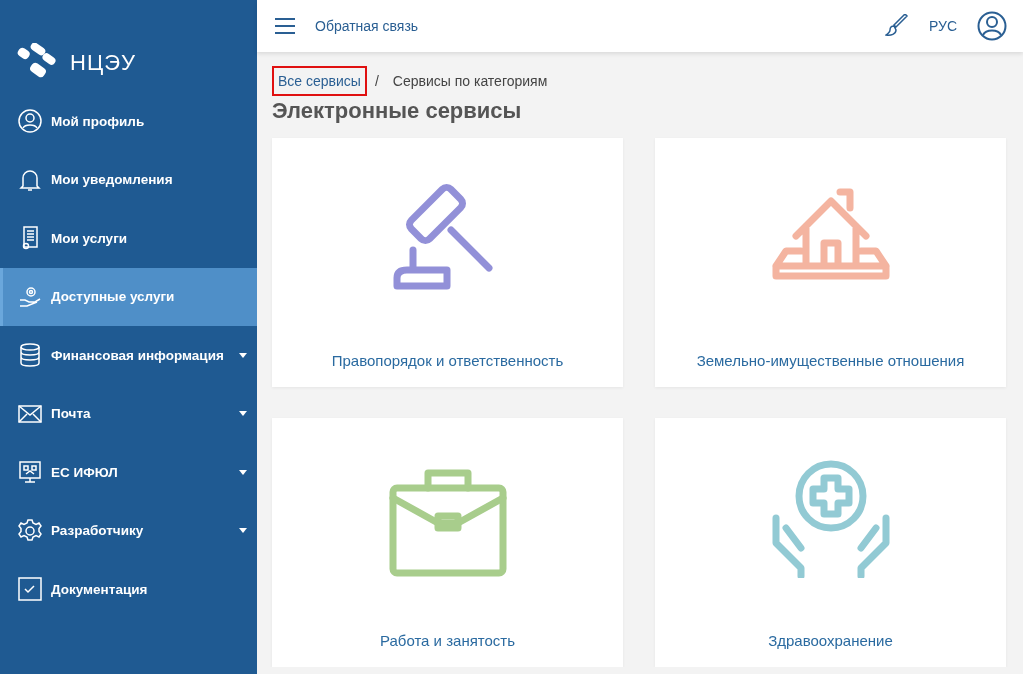 The image size is (1023, 674). Describe the element at coordinates (447, 542) in the screenshot. I see `category-card: Работа и занятость` at that location.